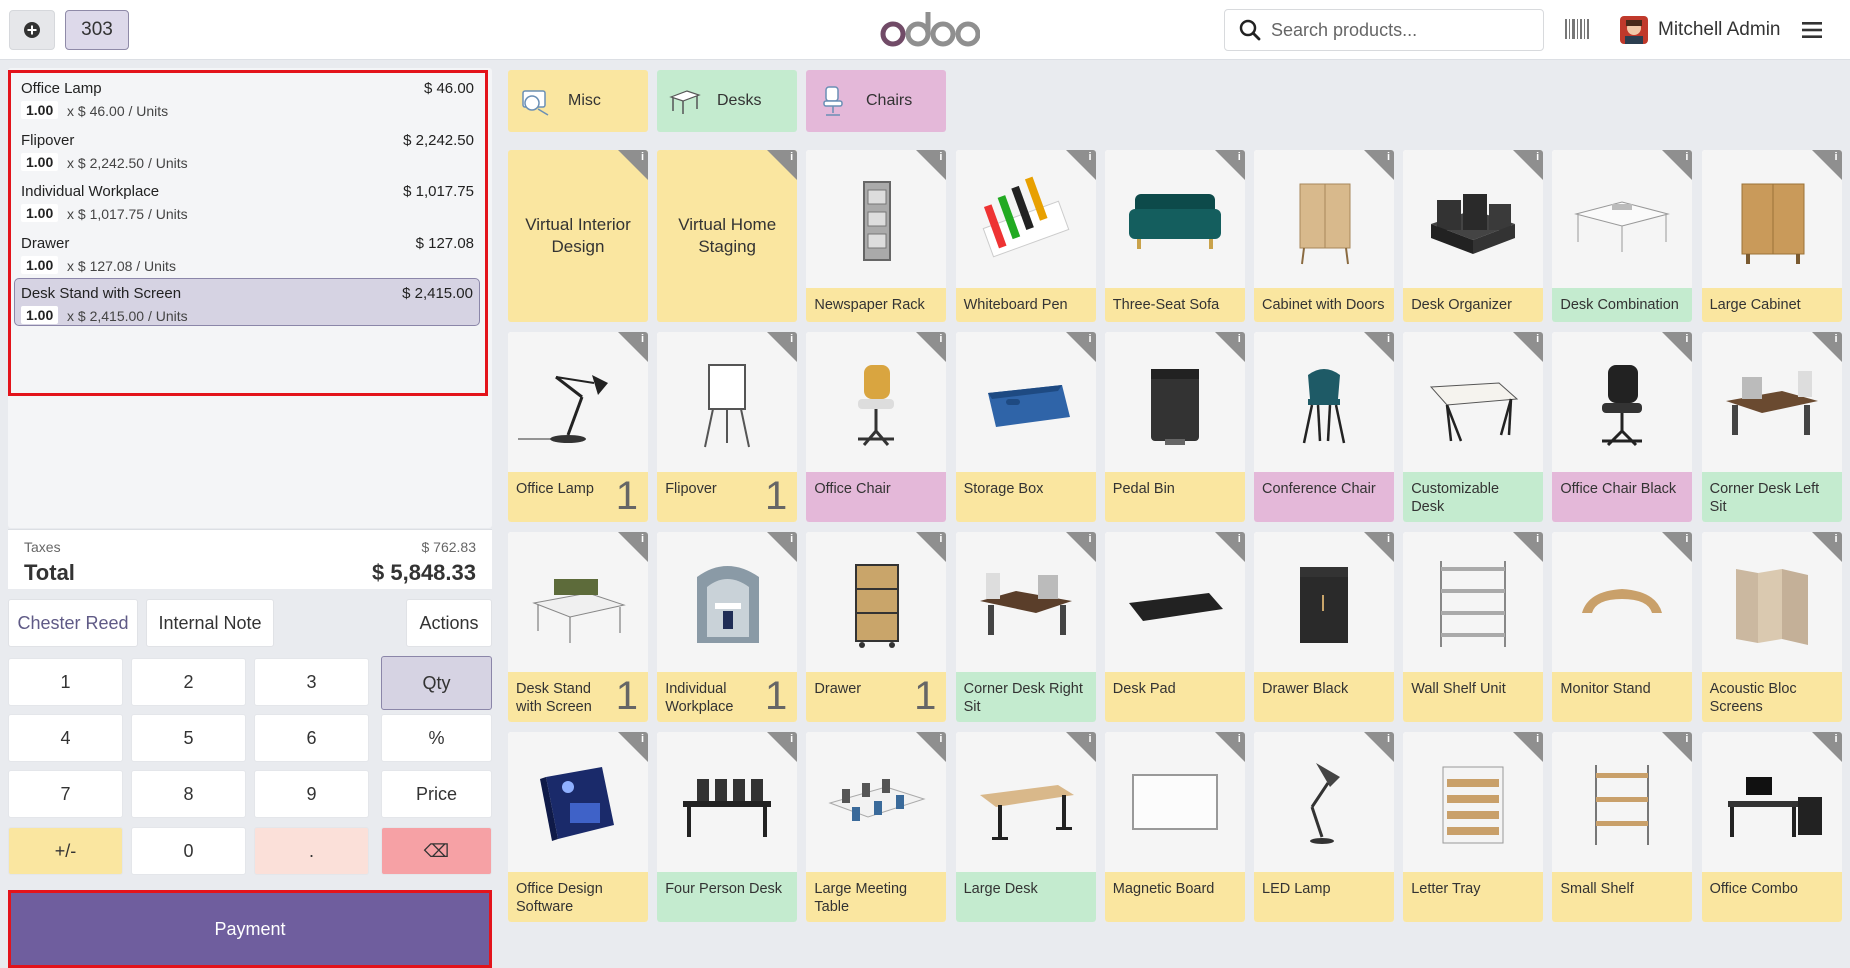 This screenshot has height=968, width=1850. Describe the element at coordinates (578, 236) in the screenshot. I see `product-card: Virtual Interior Design i` at that location.